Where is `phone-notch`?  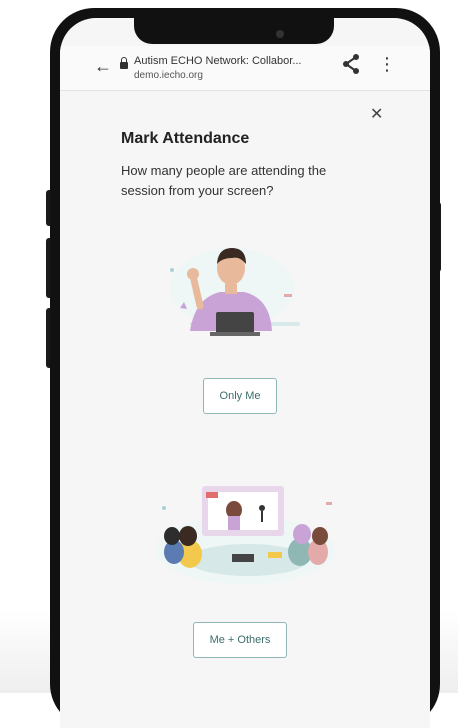 phone-notch is located at coordinates (234, 26).